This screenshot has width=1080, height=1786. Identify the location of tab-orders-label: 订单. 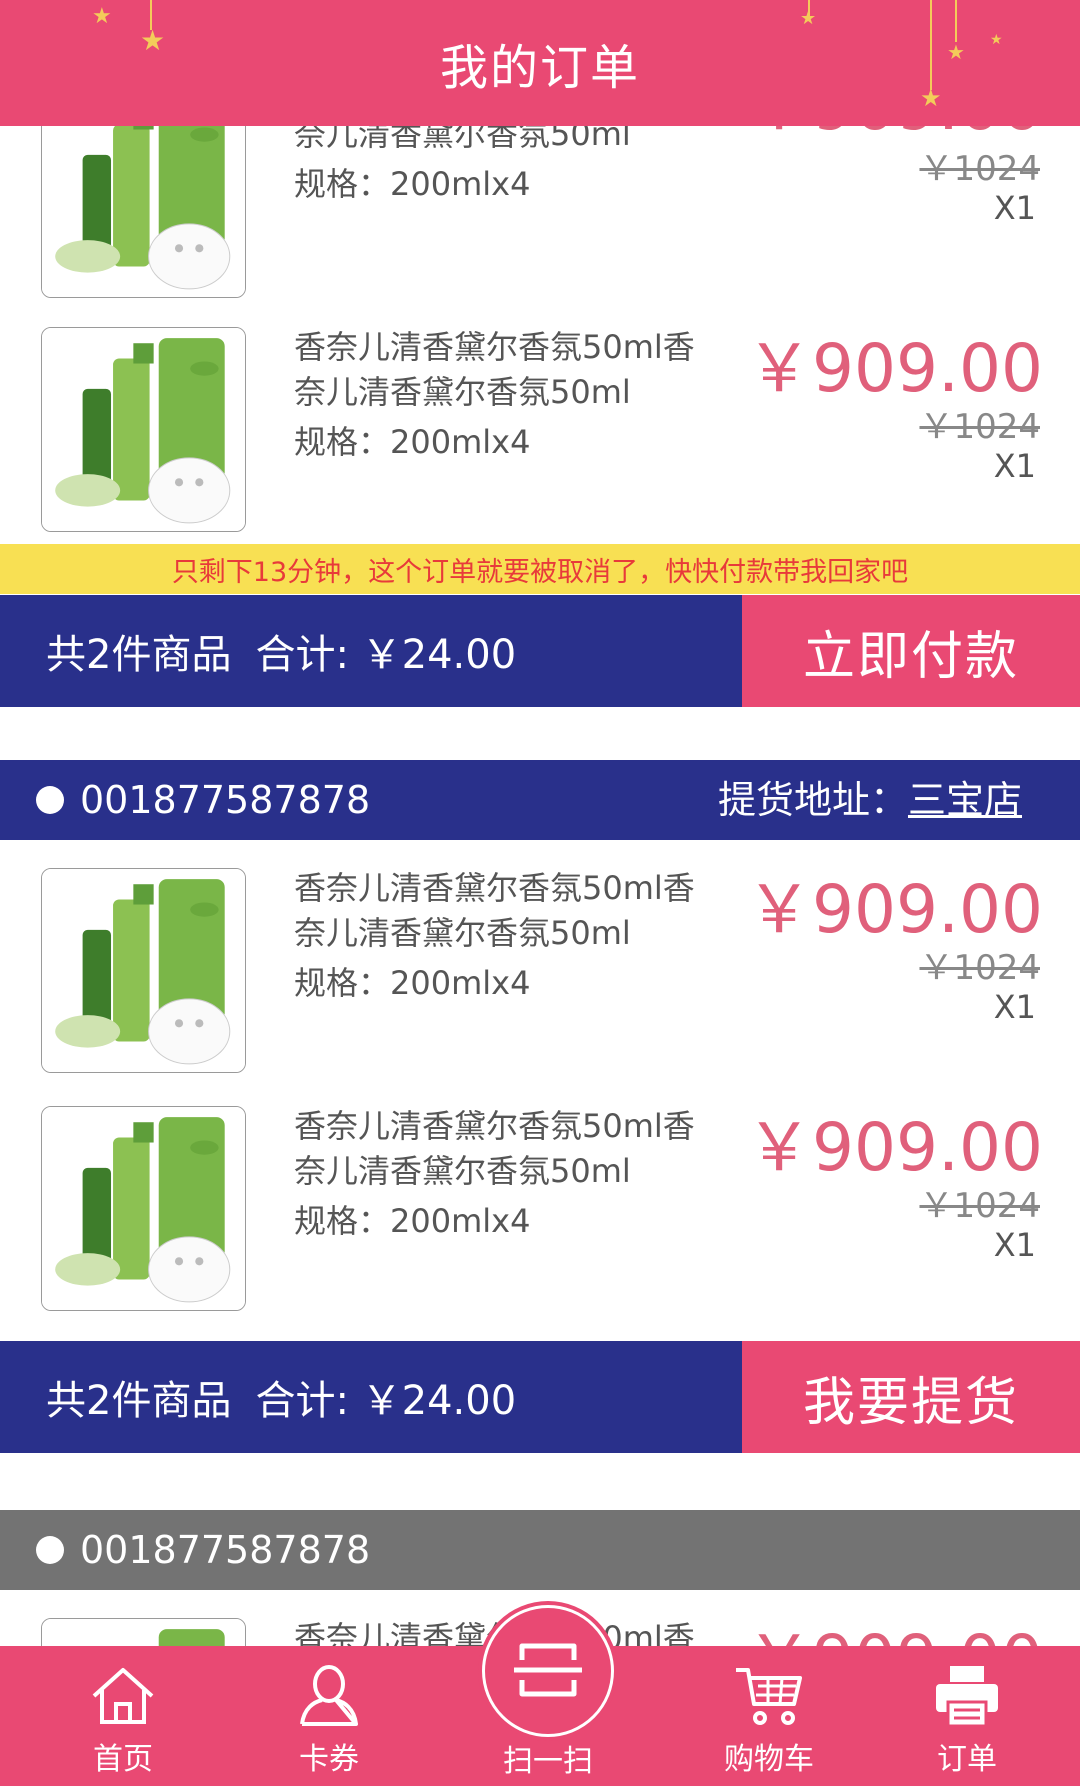
(967, 1759).